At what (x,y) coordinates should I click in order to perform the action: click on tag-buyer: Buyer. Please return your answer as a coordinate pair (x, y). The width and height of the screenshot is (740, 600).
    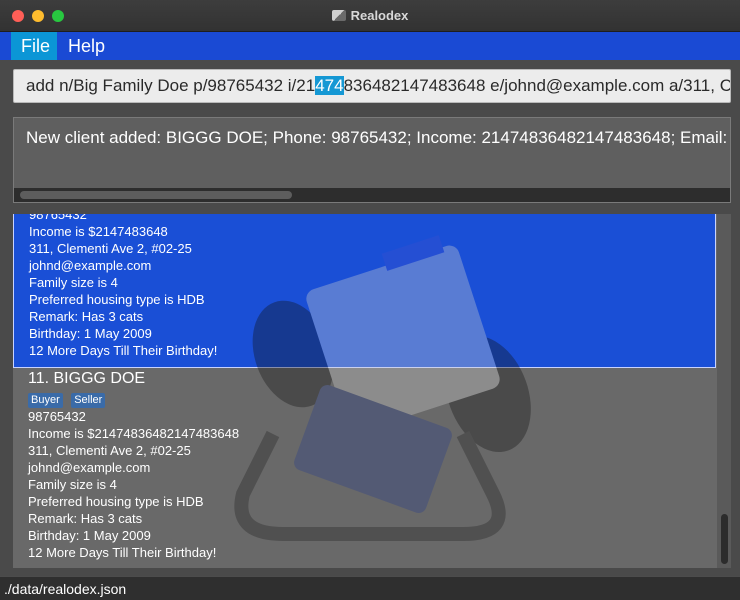
    Looking at the image, I should click on (45, 400).